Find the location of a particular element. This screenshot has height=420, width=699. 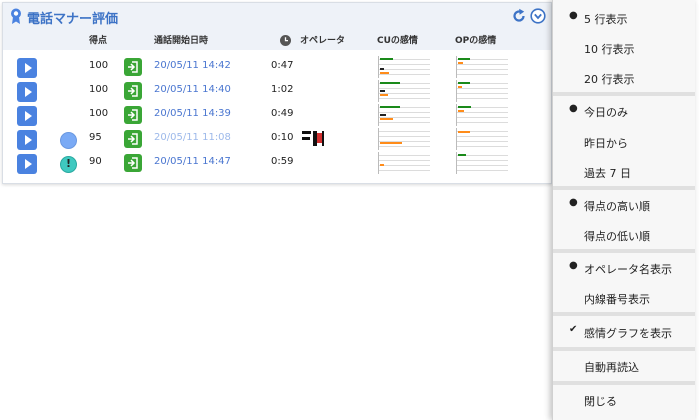

menu-item-10-rows: 10 行表示 is located at coordinates (624, 48).